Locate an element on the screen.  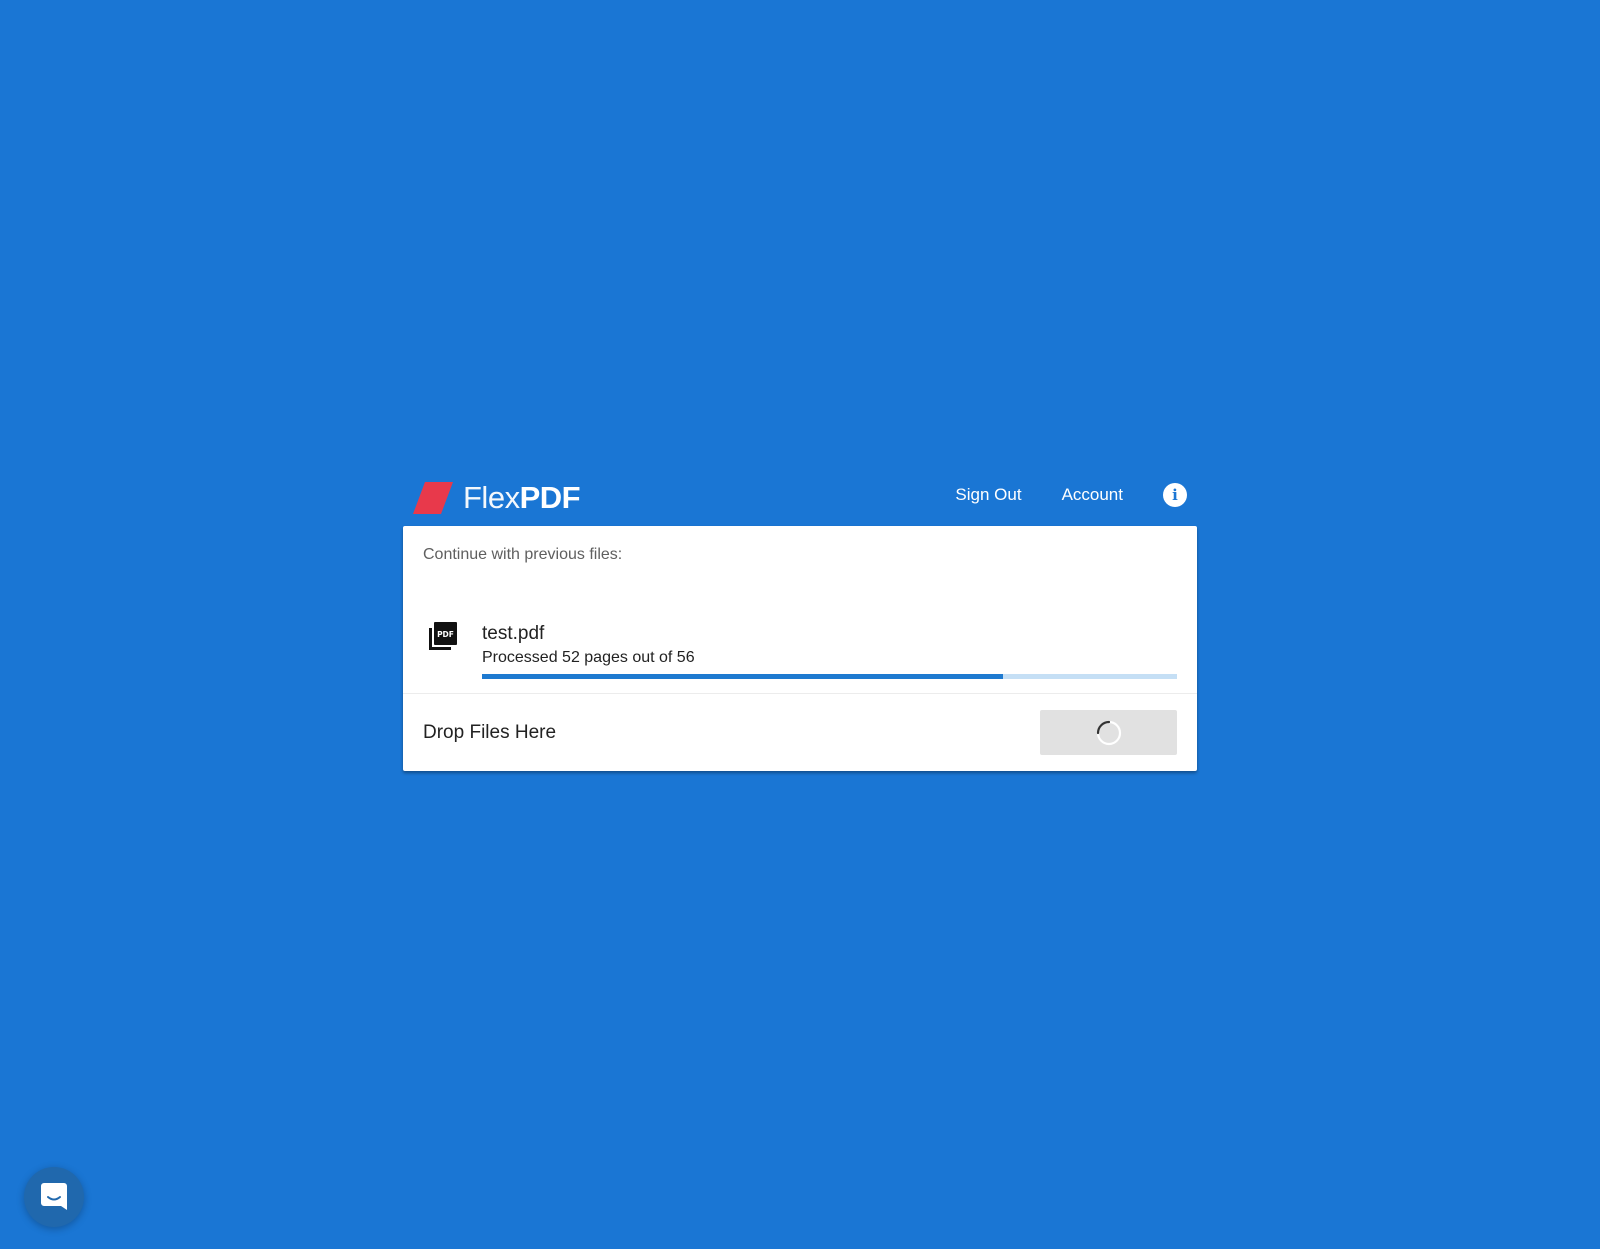
top-bar: FlexPDF Sign Out Account i is located at coordinates (800, 500).